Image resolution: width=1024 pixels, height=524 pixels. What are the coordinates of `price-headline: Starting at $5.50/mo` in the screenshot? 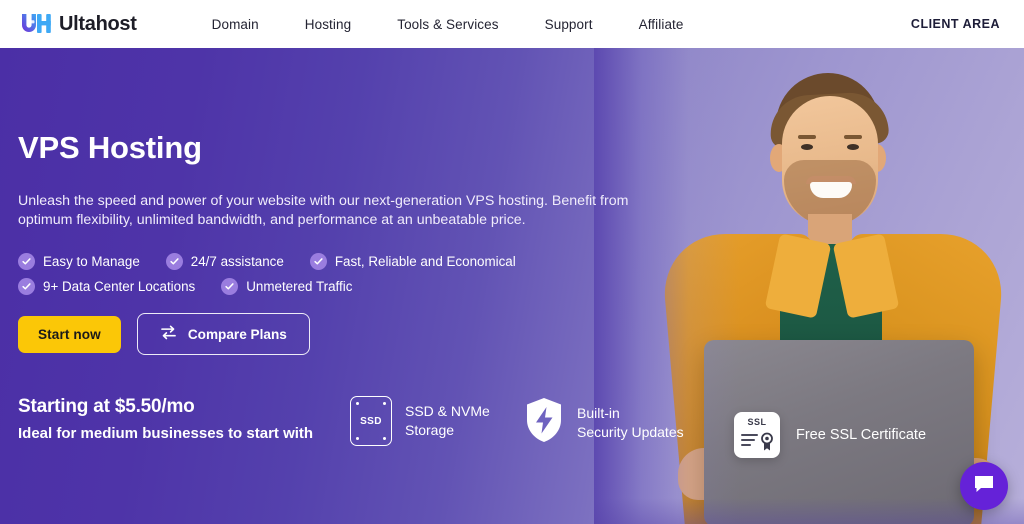 It's located at (106, 406).